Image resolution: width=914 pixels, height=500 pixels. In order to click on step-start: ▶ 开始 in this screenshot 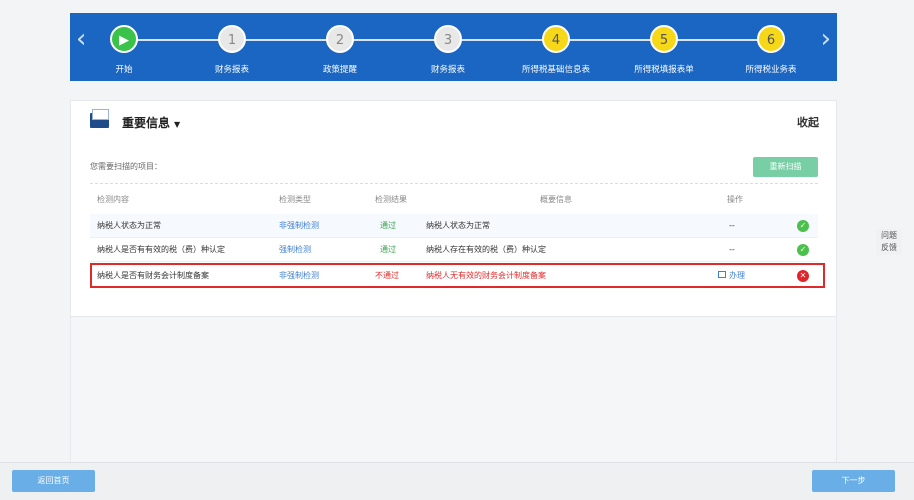, I will do `click(124, 50)`.